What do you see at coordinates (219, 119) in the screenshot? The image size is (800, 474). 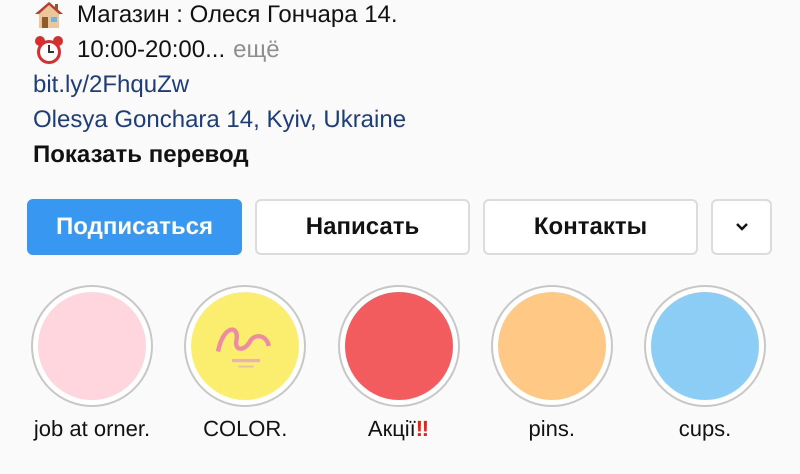 I see `location-link: Olesya Gonchara 14, Kyiv, Ukraine` at bounding box center [219, 119].